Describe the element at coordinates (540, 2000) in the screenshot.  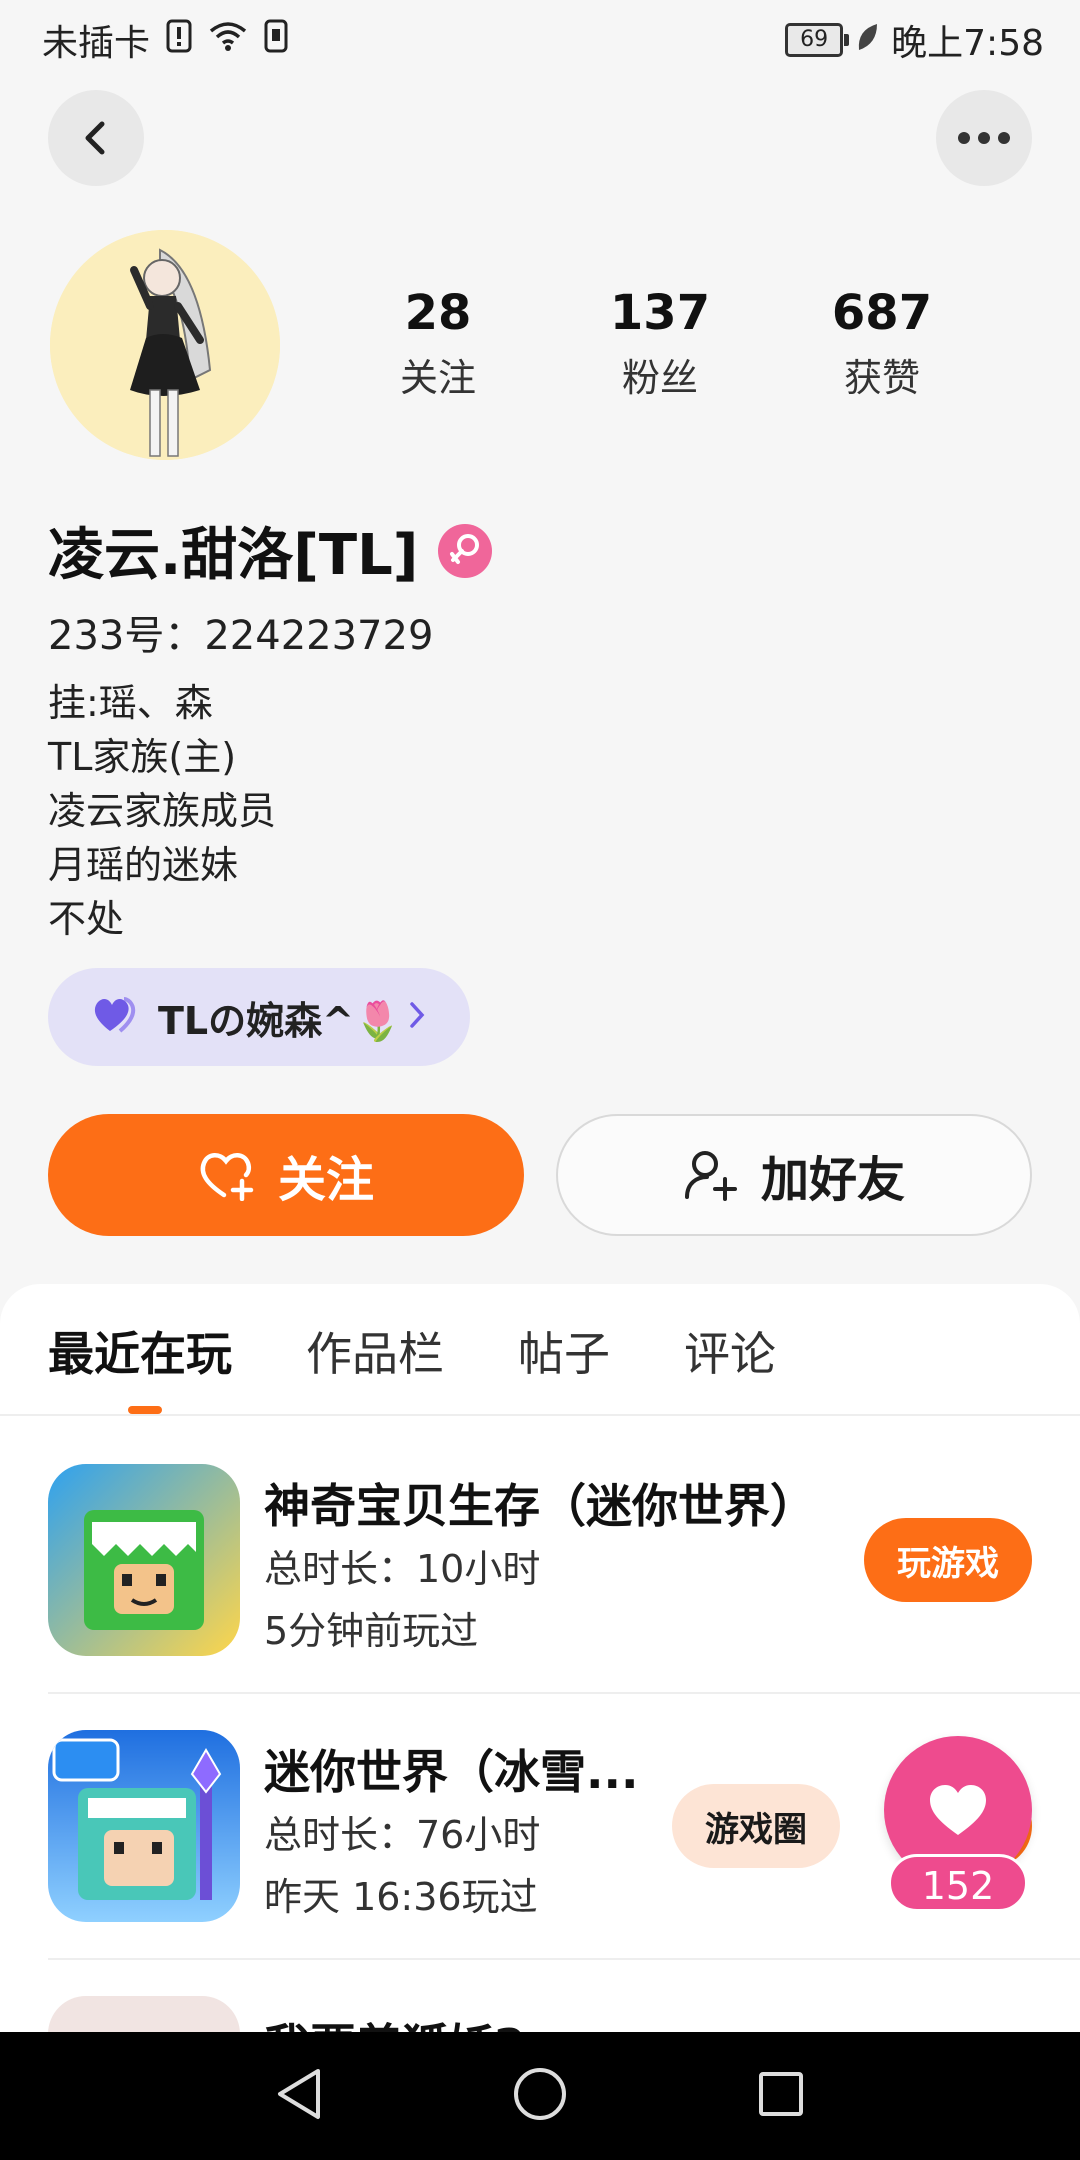
I see `game-row: 我要养狐妖2` at that location.